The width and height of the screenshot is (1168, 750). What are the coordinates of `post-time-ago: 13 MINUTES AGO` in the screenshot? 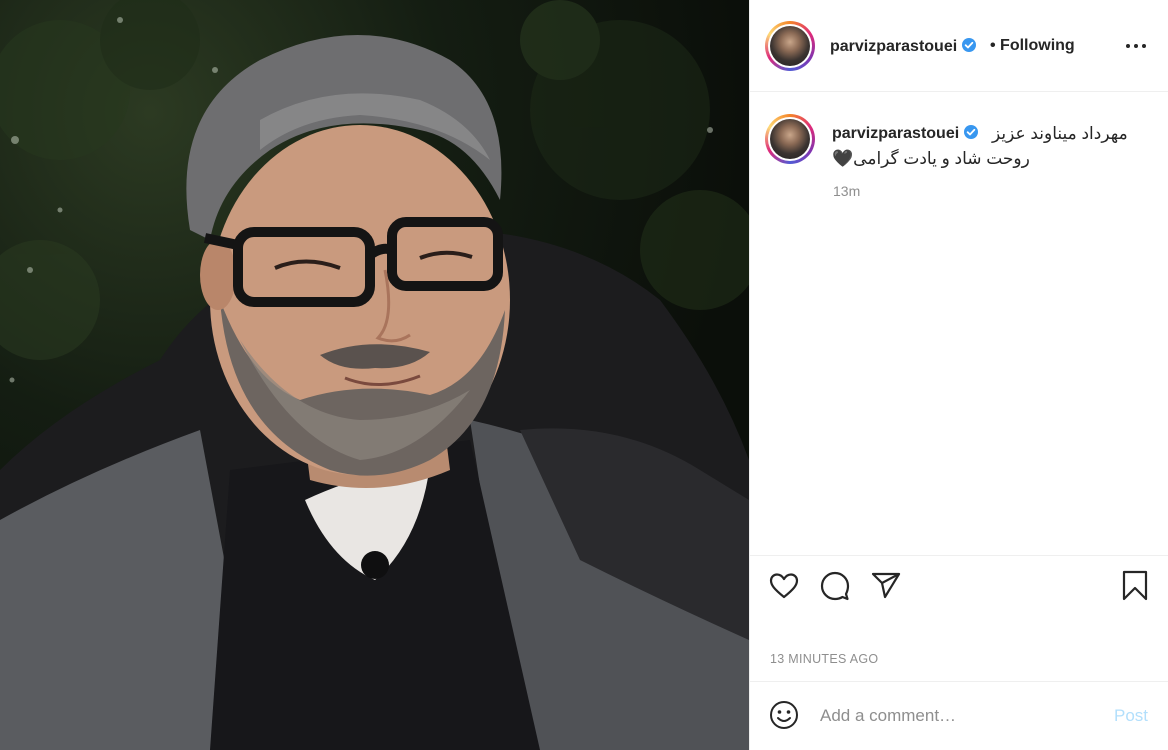 It's located at (824, 659).